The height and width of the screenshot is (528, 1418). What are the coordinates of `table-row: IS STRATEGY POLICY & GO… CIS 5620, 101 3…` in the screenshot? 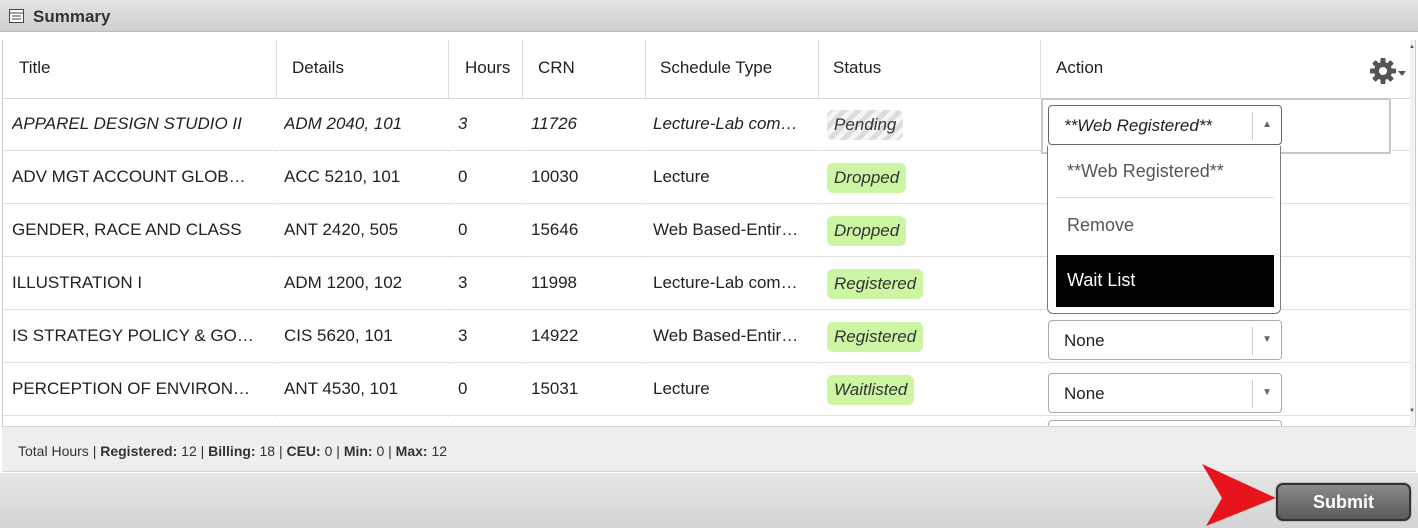 It's located at (709, 337).